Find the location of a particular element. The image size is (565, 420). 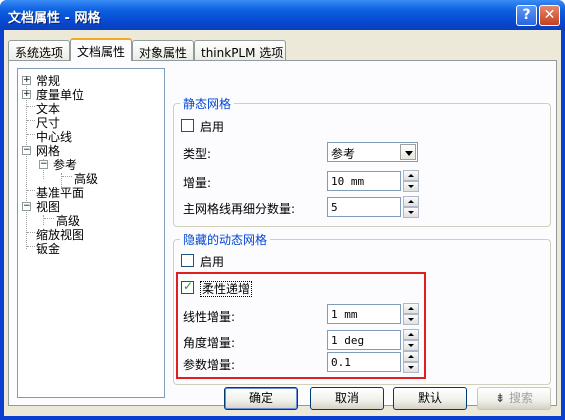

linear-increment-input: 1 mm is located at coordinates (364, 314).